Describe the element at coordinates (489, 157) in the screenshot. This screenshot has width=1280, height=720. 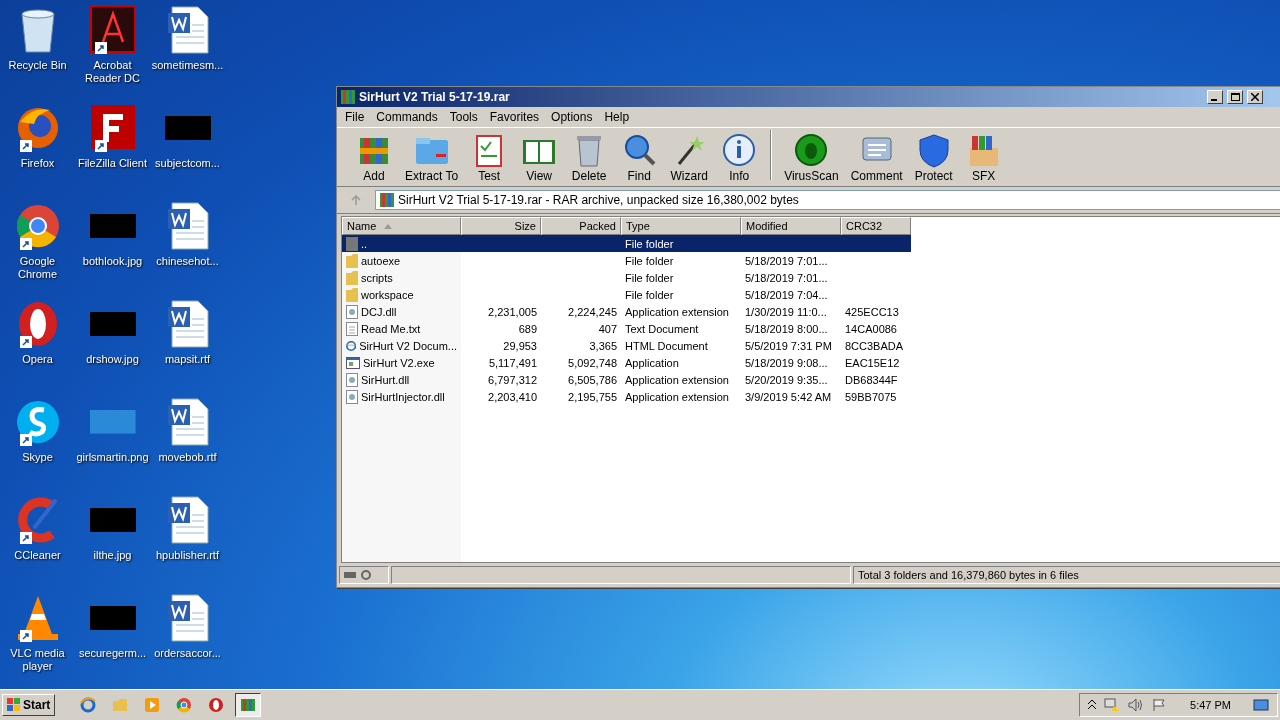
I see `toolbar-button: Test` at that location.